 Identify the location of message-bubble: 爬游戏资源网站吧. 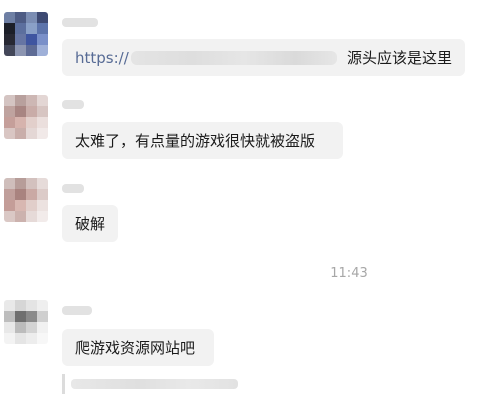
(138, 347).